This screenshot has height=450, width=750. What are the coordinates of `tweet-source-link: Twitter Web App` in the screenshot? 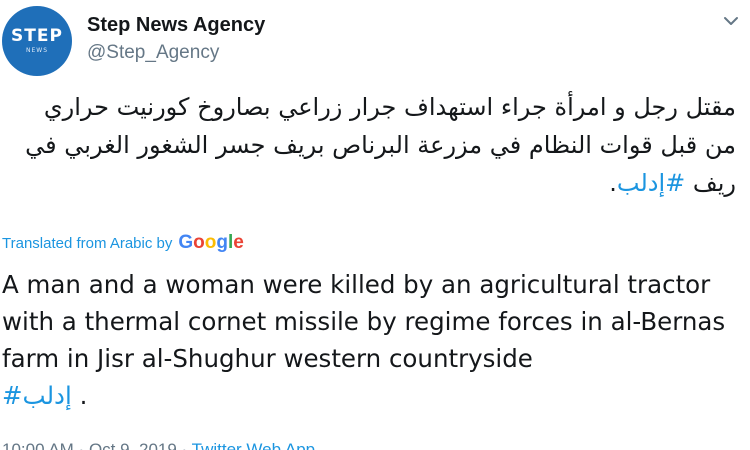 It's located at (253, 445).